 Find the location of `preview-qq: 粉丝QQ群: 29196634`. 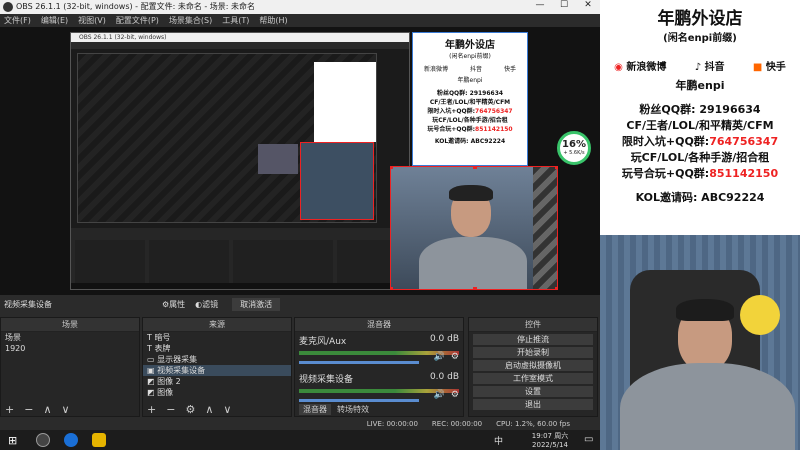

preview-qq: 粉丝QQ群: 29196634 is located at coordinates (470, 93).